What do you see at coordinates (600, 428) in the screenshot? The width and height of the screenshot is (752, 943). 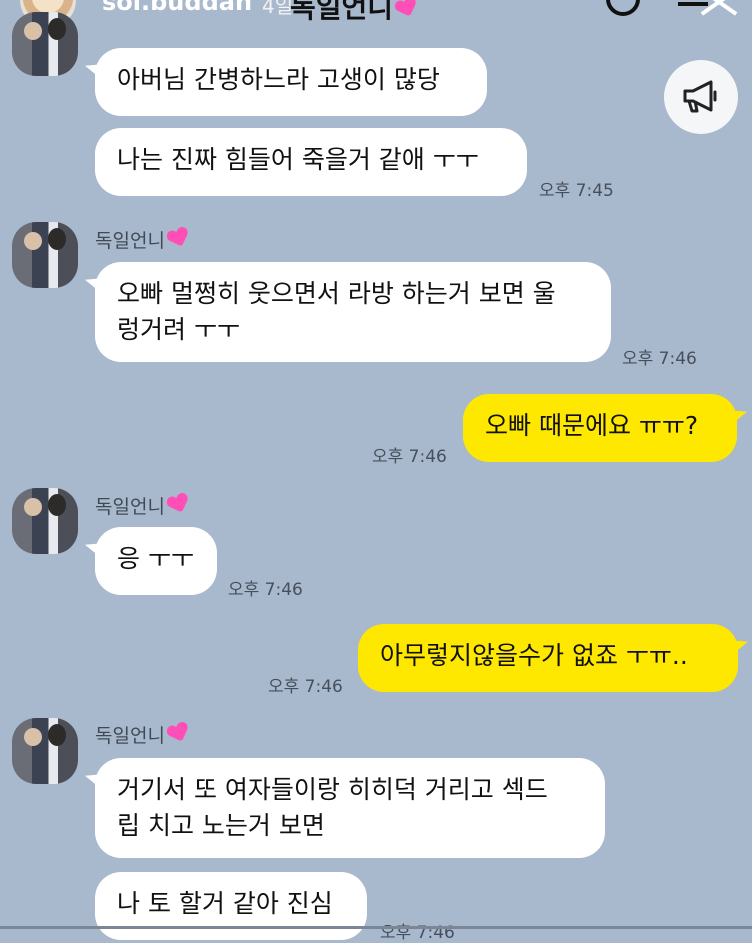 I see `my-message-bubble: 오빠 때문에요 ㅠㅠ?` at bounding box center [600, 428].